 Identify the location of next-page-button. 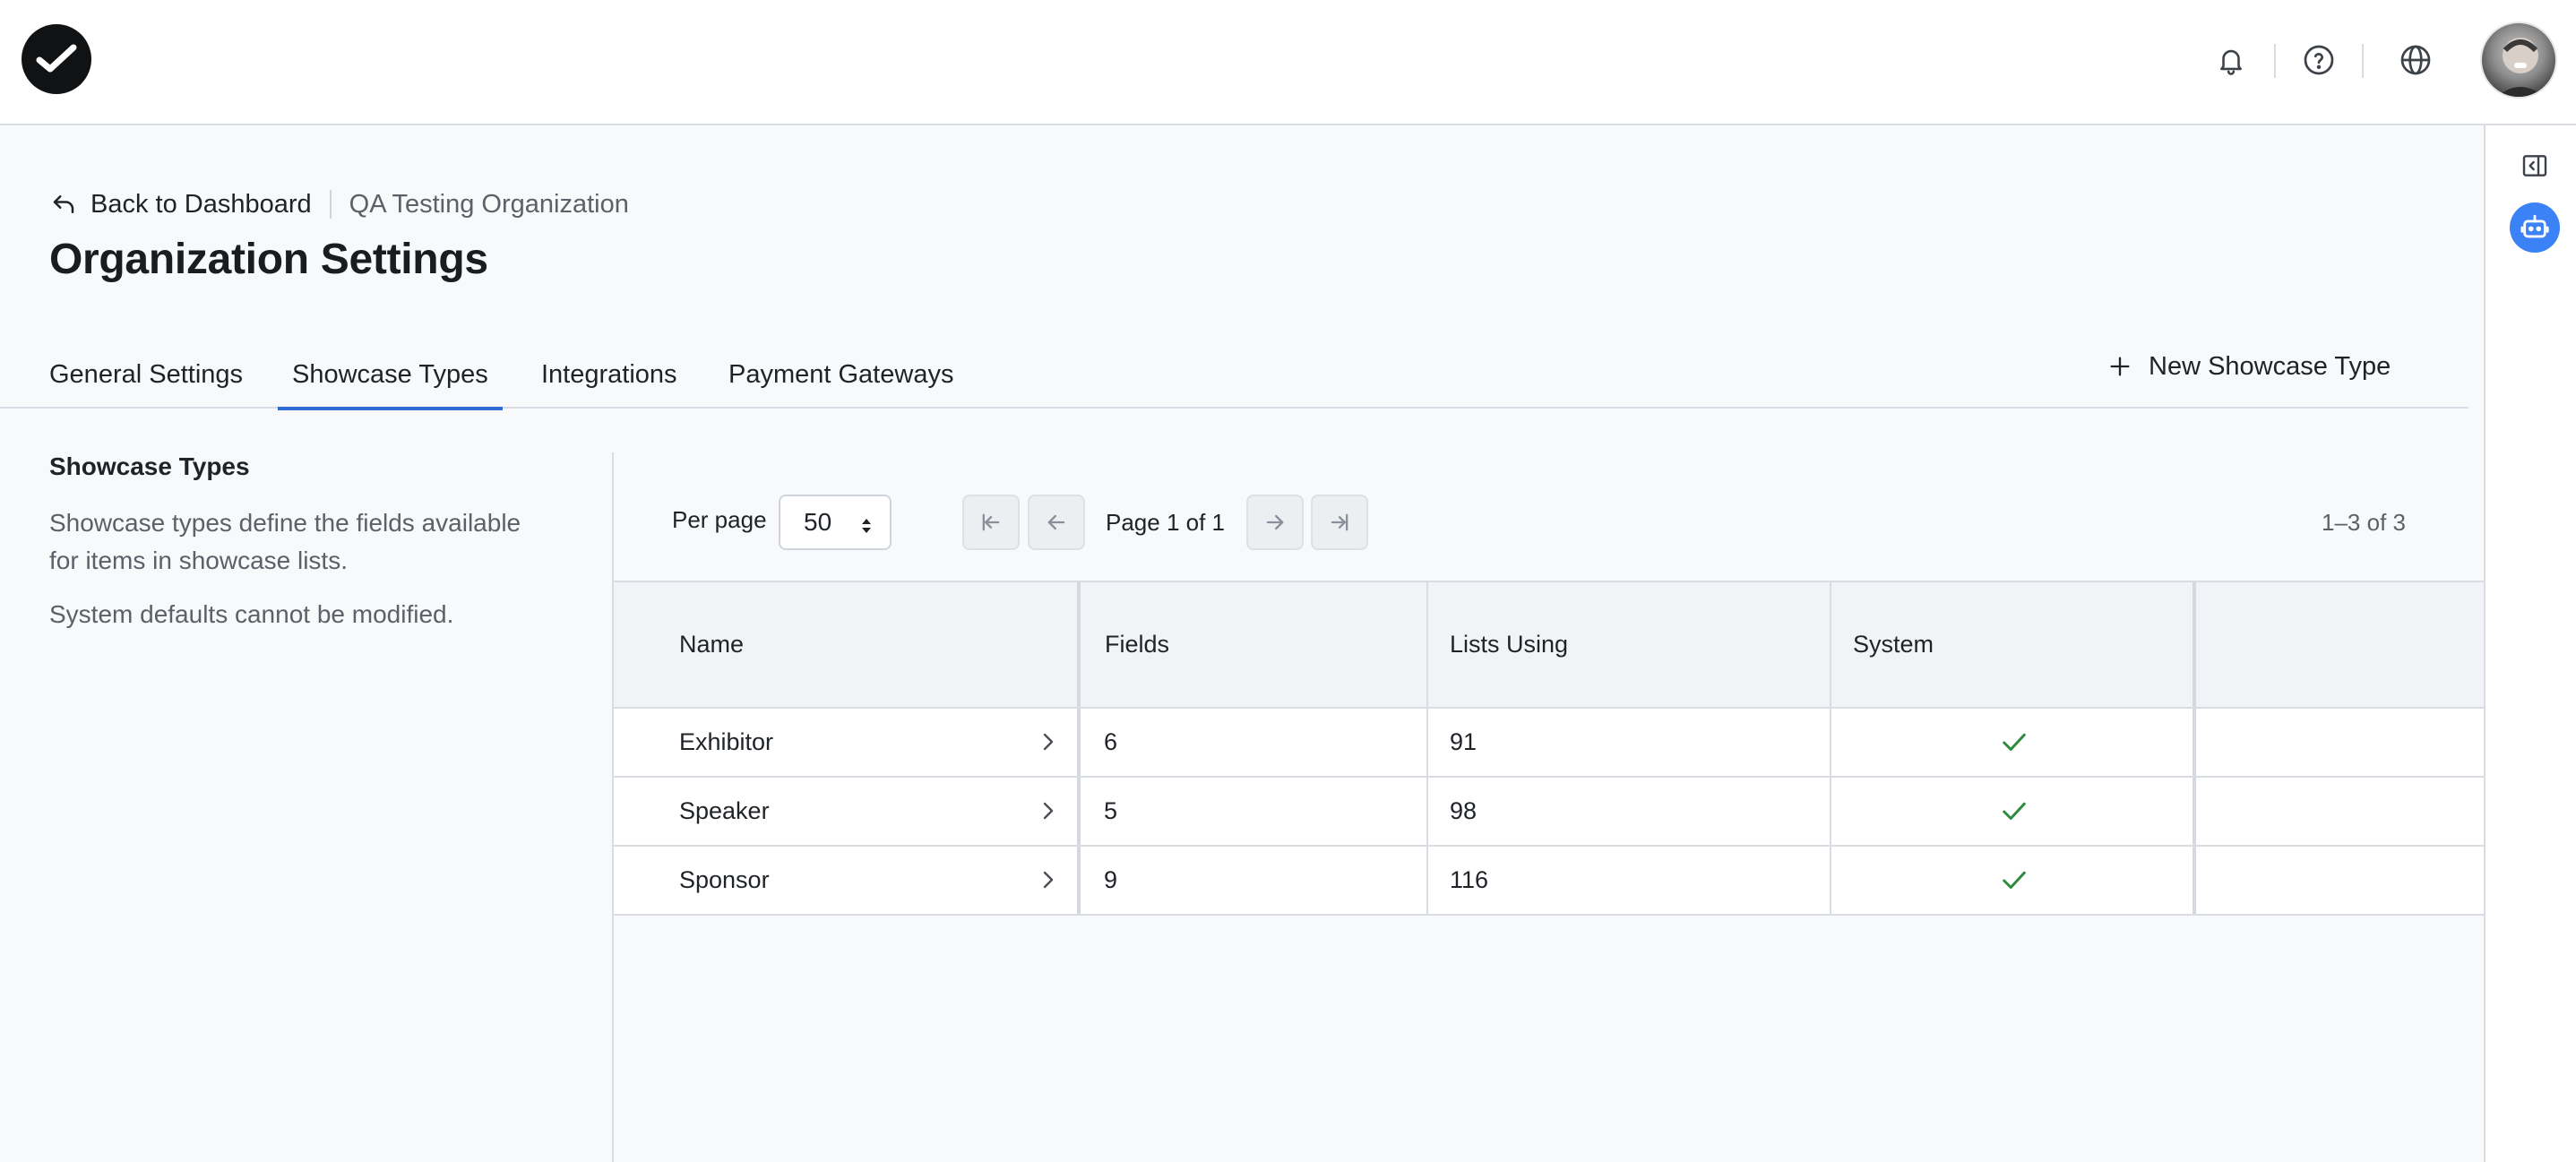
(1275, 522).